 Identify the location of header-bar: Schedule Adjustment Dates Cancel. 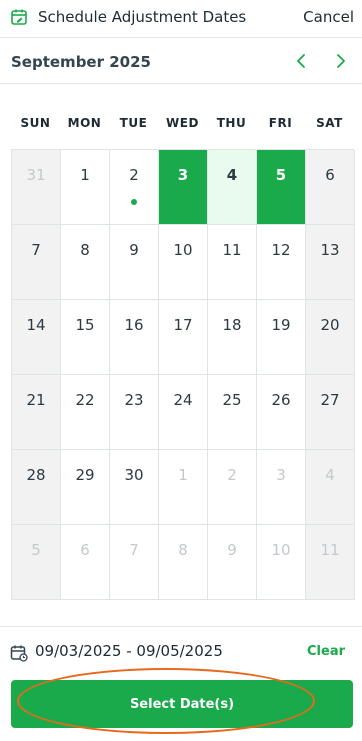
(181, 19).